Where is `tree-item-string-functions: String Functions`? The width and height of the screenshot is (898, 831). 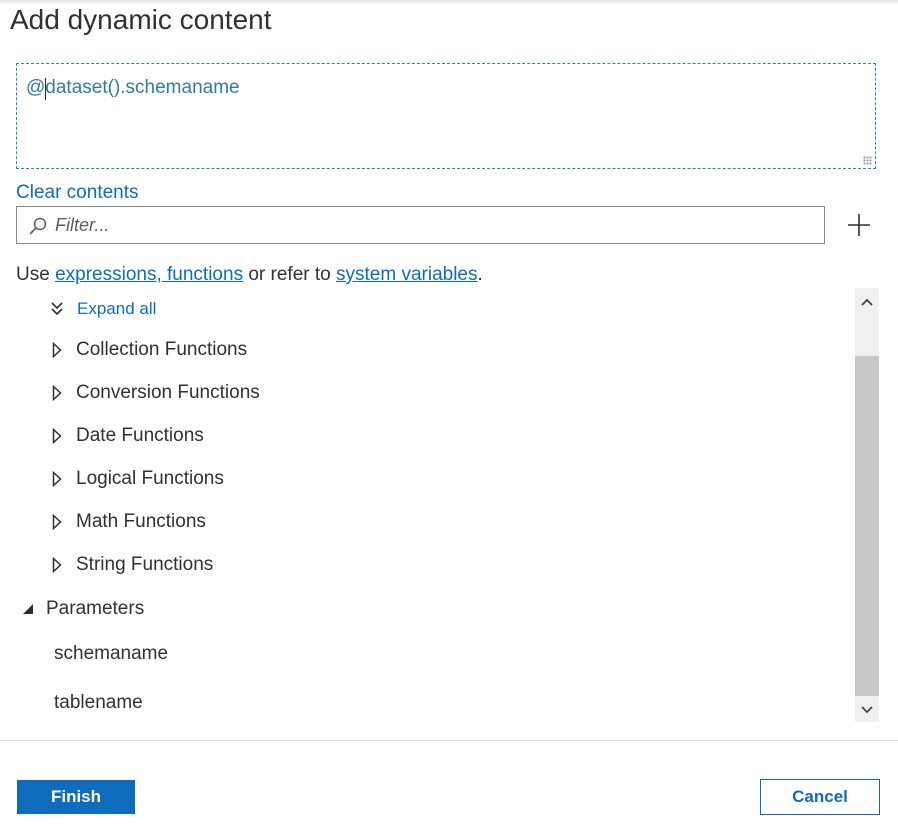
tree-item-string-functions: String Functions is located at coordinates (132, 565).